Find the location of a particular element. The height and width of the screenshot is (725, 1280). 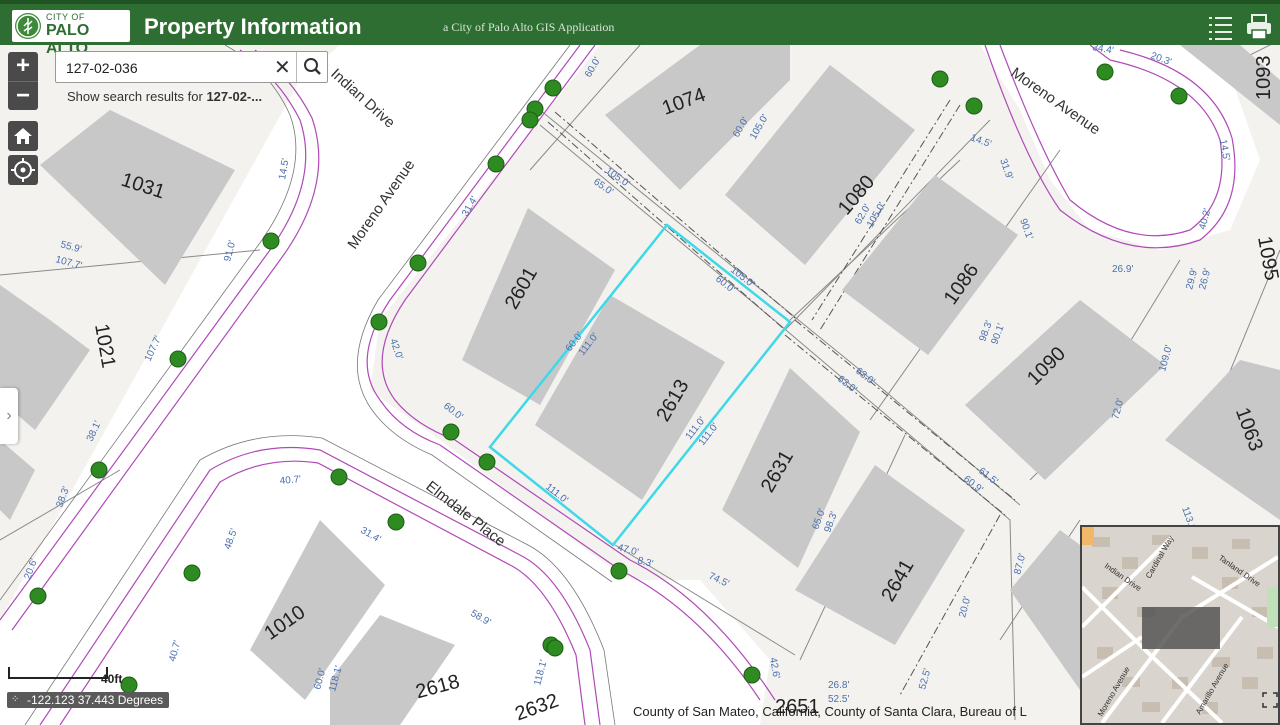

address-label: 1021 is located at coordinates (104, 346).